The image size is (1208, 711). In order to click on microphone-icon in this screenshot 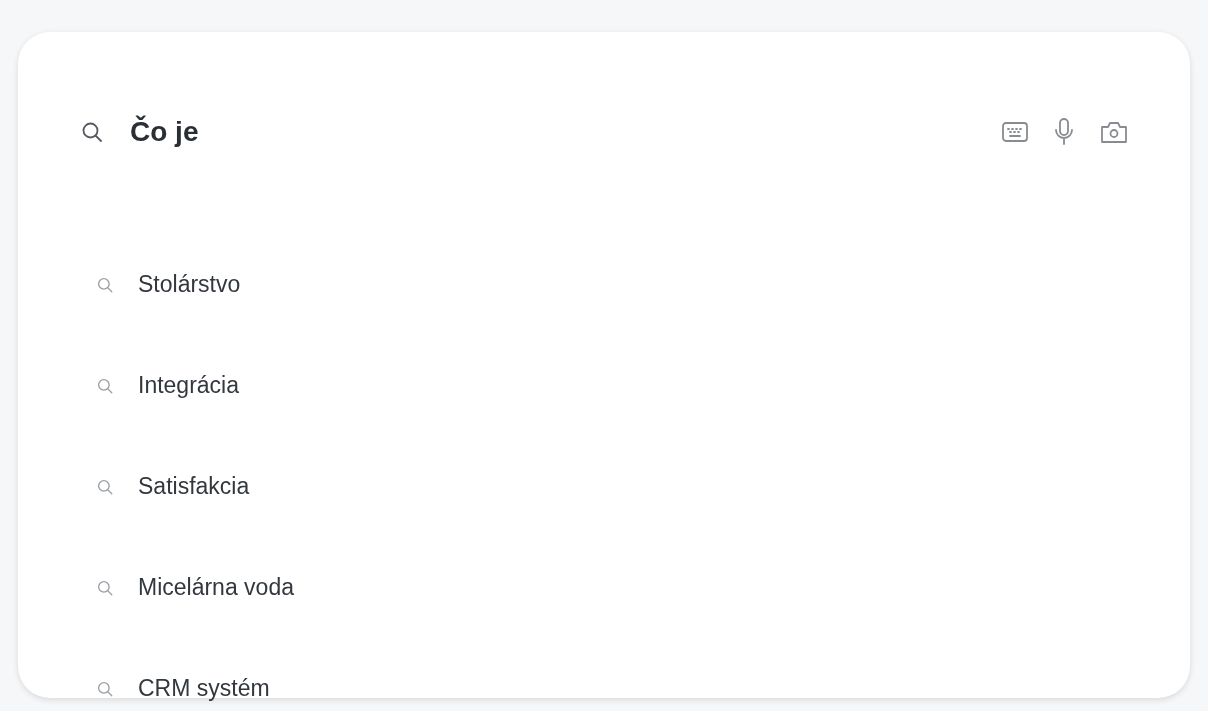, I will do `click(1064, 132)`.